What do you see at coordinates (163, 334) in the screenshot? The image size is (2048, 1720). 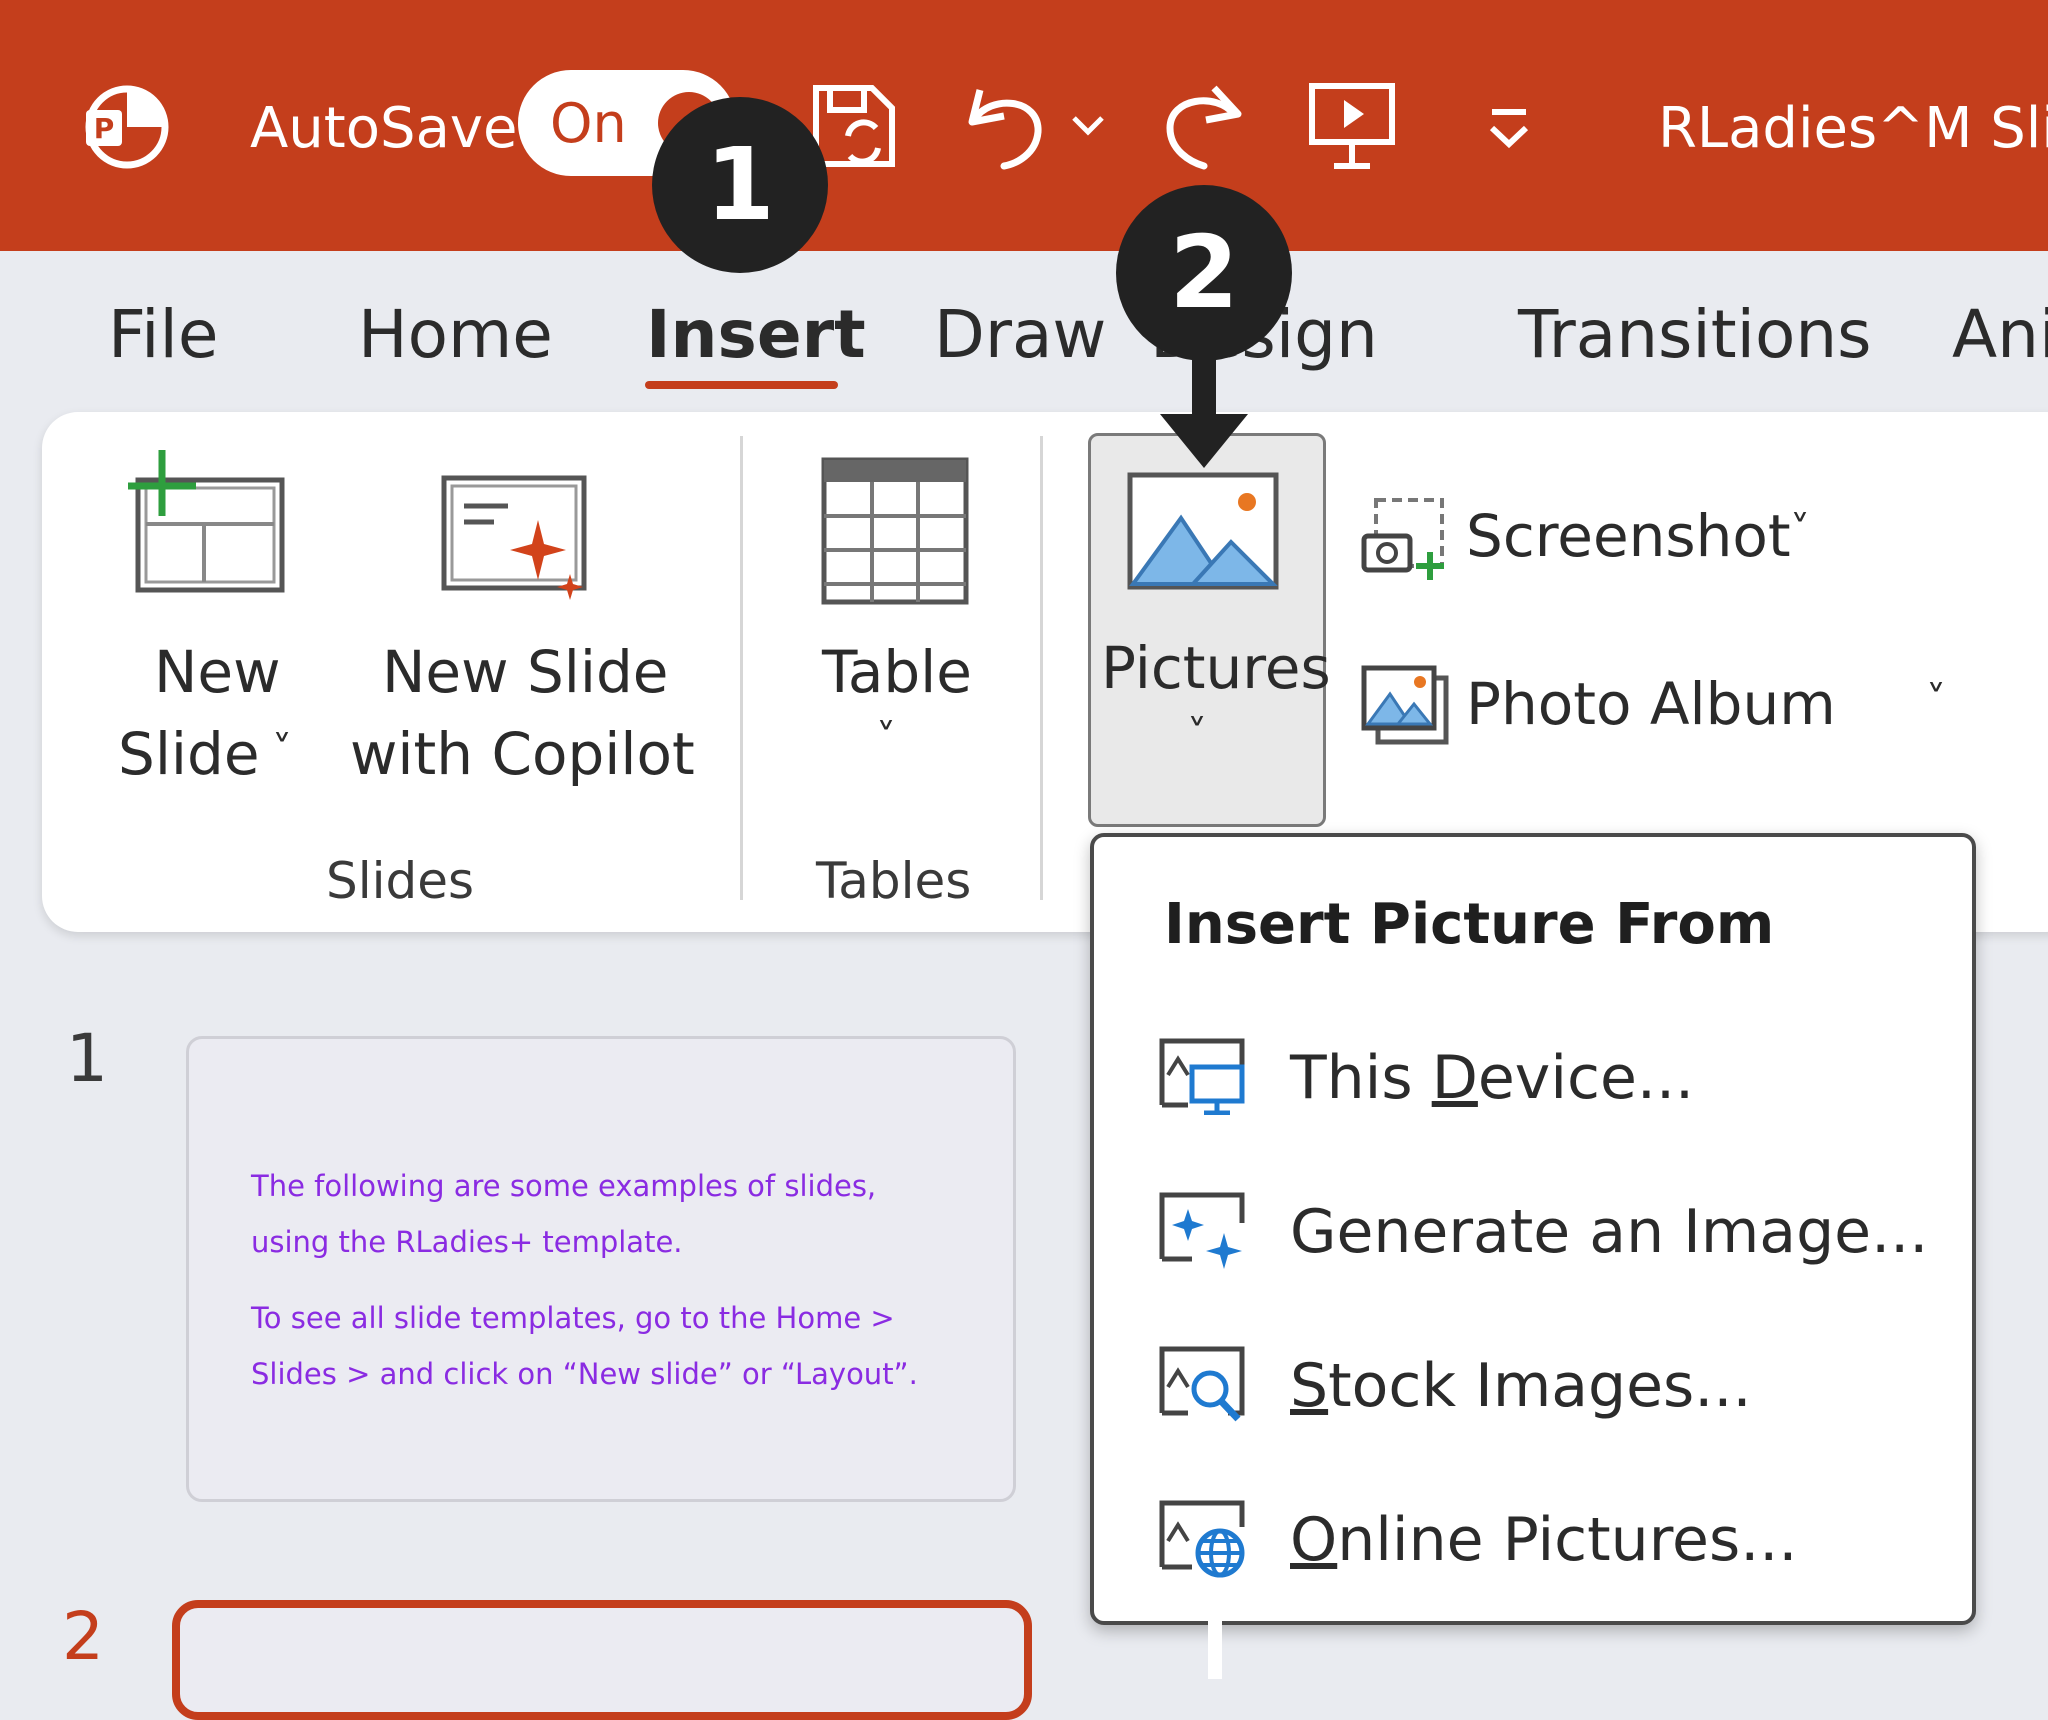 I see `tab-file: File` at bounding box center [163, 334].